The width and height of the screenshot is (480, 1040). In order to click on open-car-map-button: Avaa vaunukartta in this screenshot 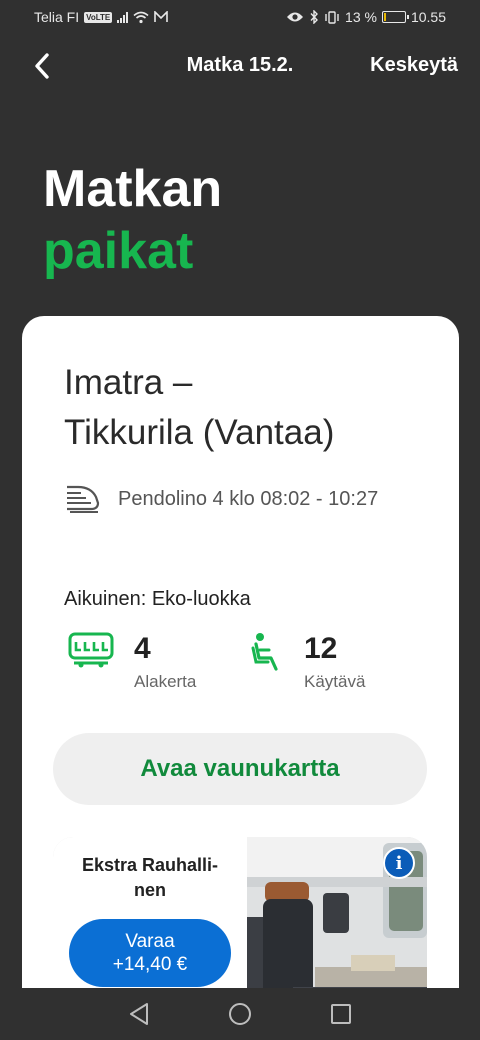, I will do `click(240, 769)`.